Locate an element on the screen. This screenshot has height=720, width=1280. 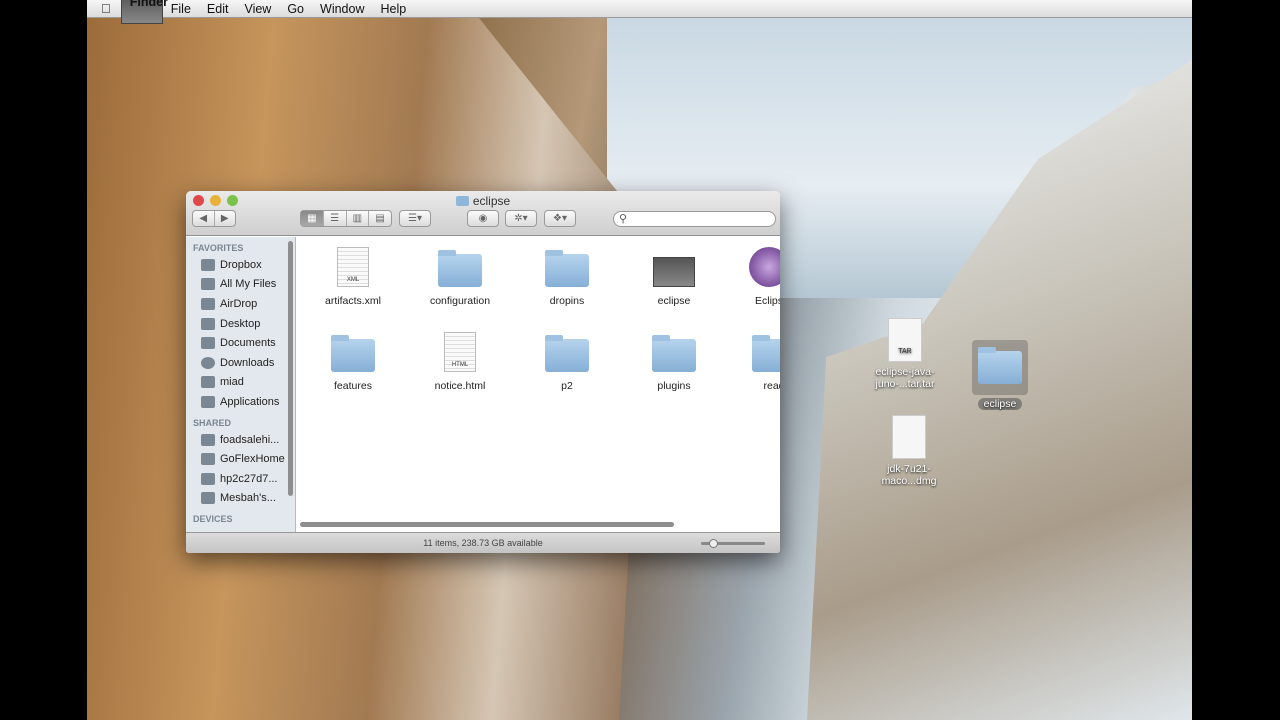
sidebar-item-dropbox: Dropbox is located at coordinates (240, 265).